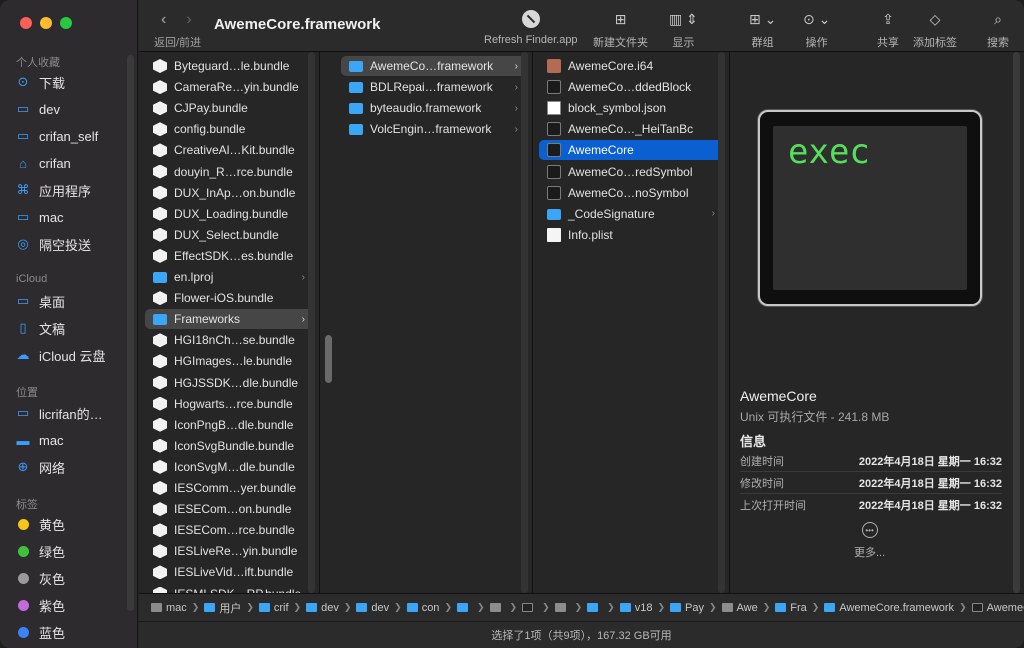 The width and height of the screenshot is (1024, 648). I want to click on search-button: ⌕ 搜索, so click(998, 29).